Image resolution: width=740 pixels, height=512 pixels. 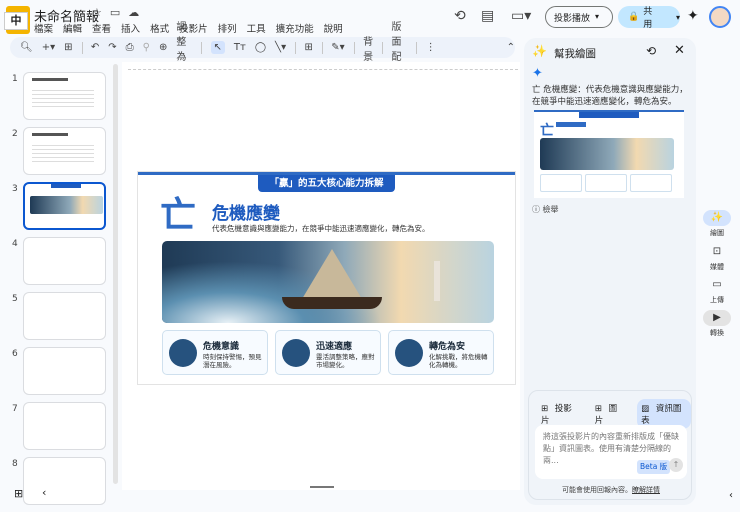 What do you see at coordinates (146, 47) in the screenshot?
I see `paint-format-icon: ⚲` at bounding box center [146, 47].